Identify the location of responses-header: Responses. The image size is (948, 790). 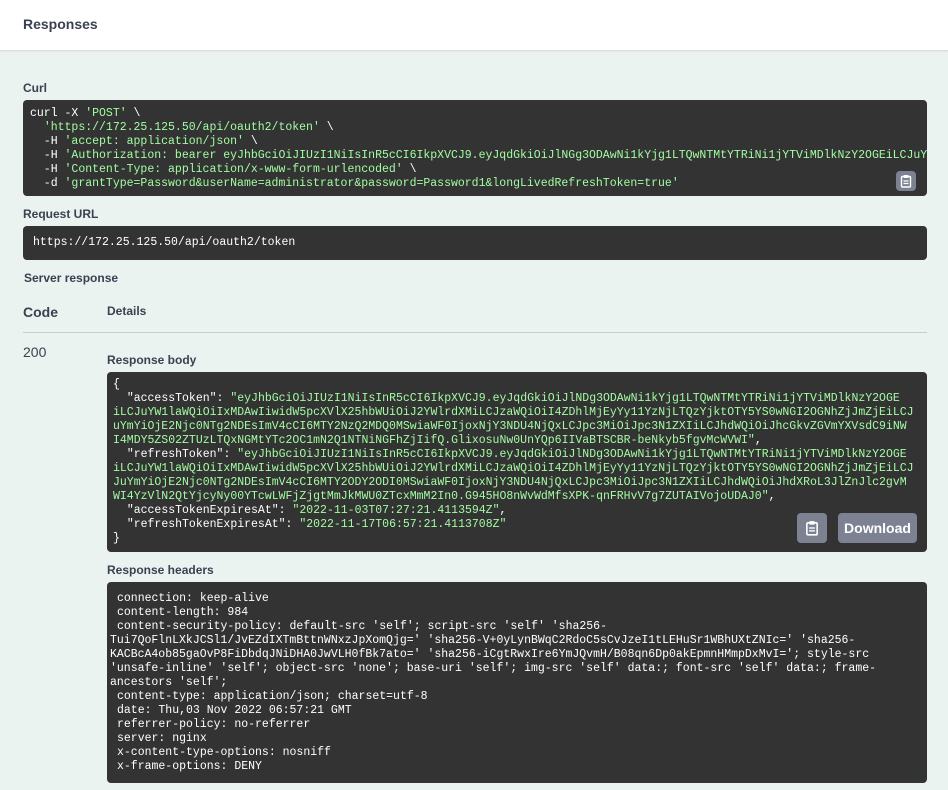
(474, 25).